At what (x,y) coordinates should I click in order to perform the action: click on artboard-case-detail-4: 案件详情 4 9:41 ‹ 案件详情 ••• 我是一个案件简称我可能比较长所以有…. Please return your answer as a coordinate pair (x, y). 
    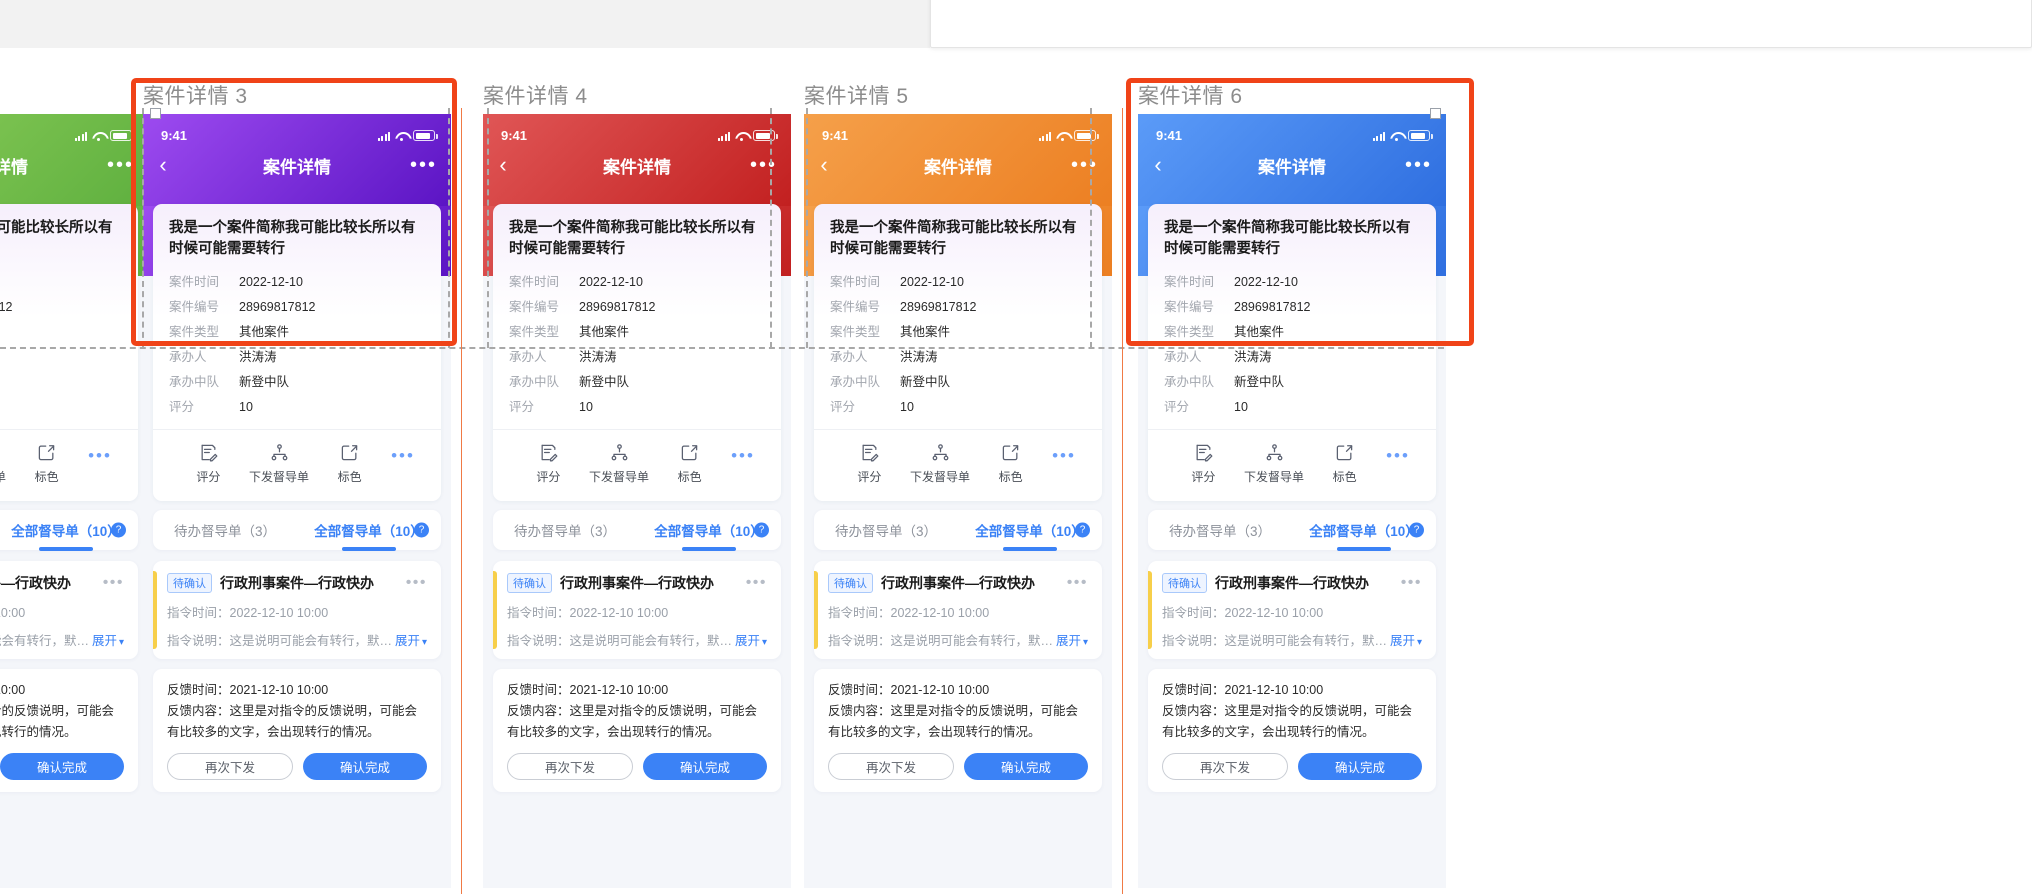
    Looking at the image, I should click on (637, 486).